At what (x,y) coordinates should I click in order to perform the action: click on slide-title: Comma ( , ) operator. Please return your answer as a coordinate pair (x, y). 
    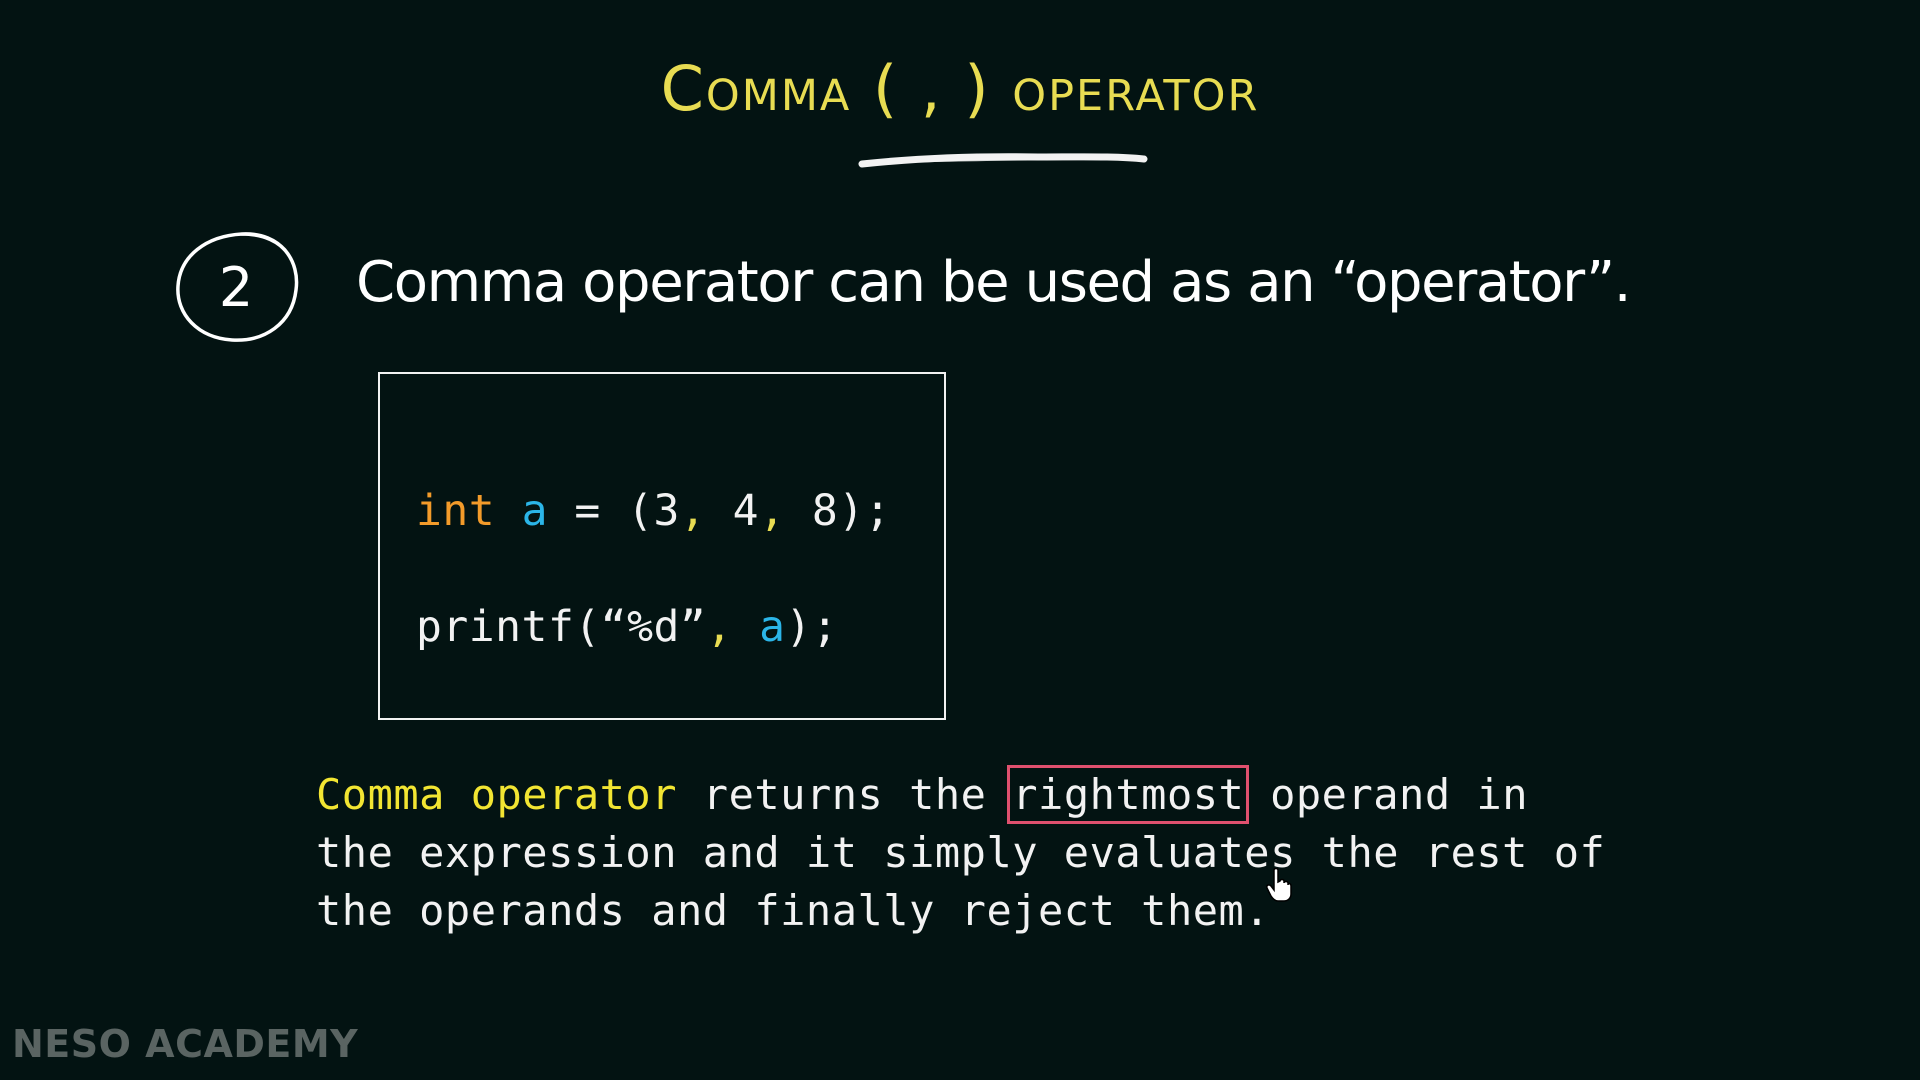
    Looking at the image, I should click on (960, 88).